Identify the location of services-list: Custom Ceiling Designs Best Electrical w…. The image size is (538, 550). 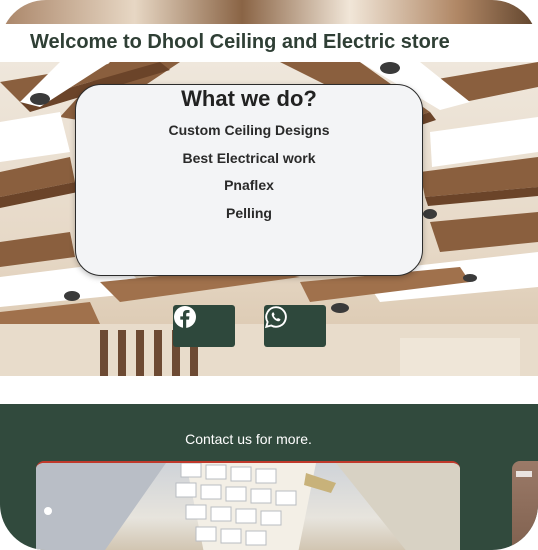
(249, 172).